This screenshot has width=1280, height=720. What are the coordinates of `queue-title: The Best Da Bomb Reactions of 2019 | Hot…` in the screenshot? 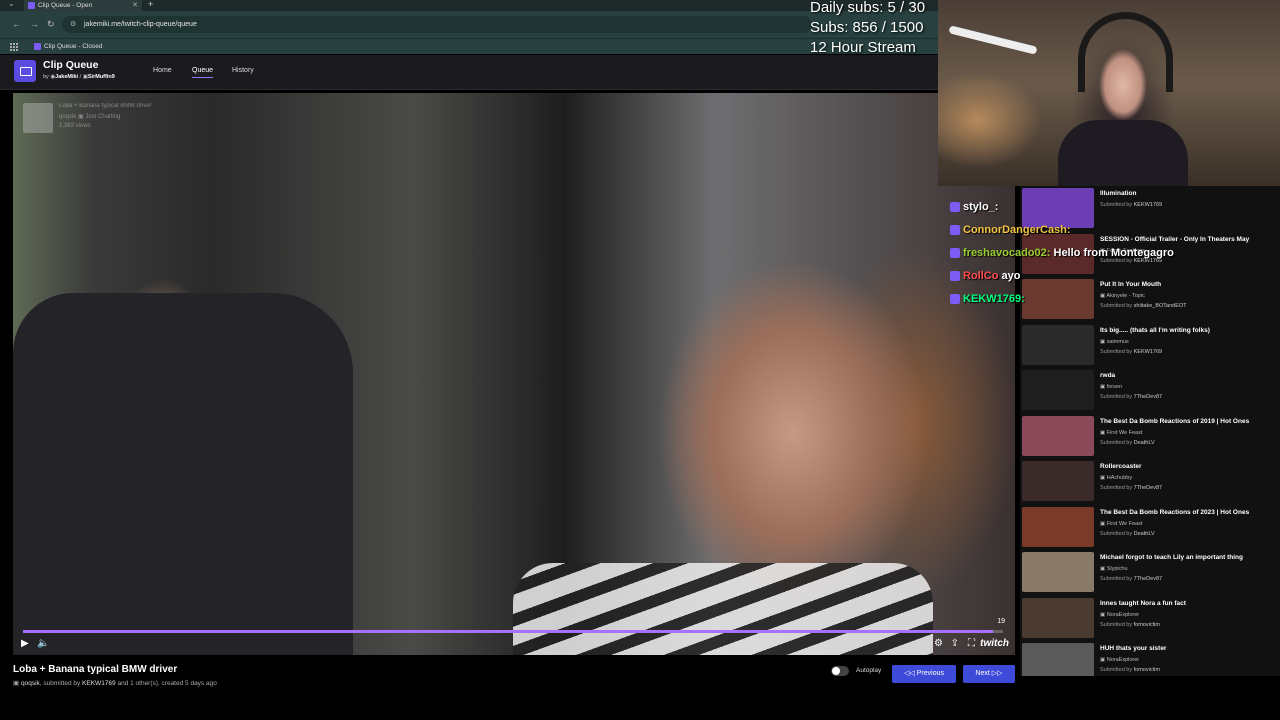 It's located at (1175, 421).